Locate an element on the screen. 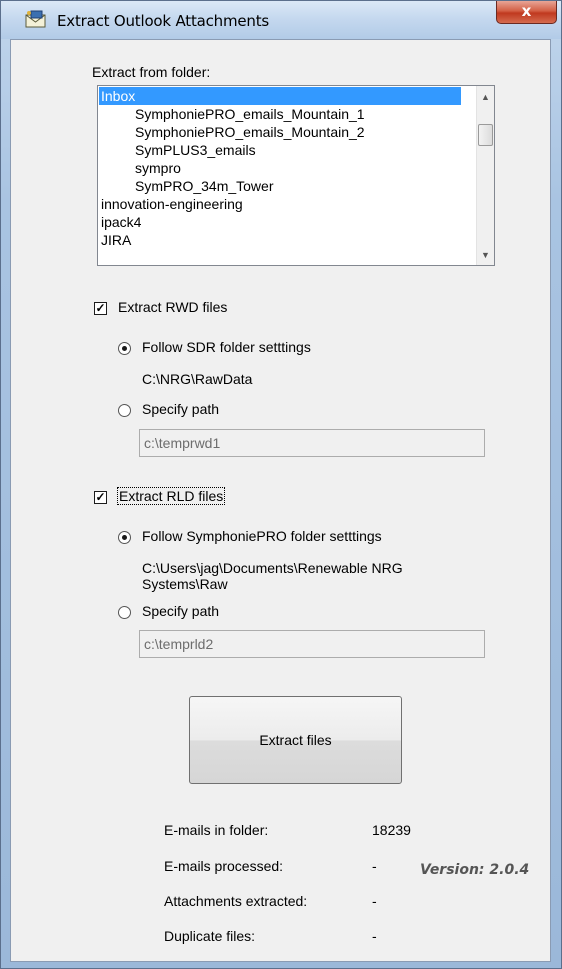  stat-label-attachments-extracted: Attachments extracted: is located at coordinates (236, 901).